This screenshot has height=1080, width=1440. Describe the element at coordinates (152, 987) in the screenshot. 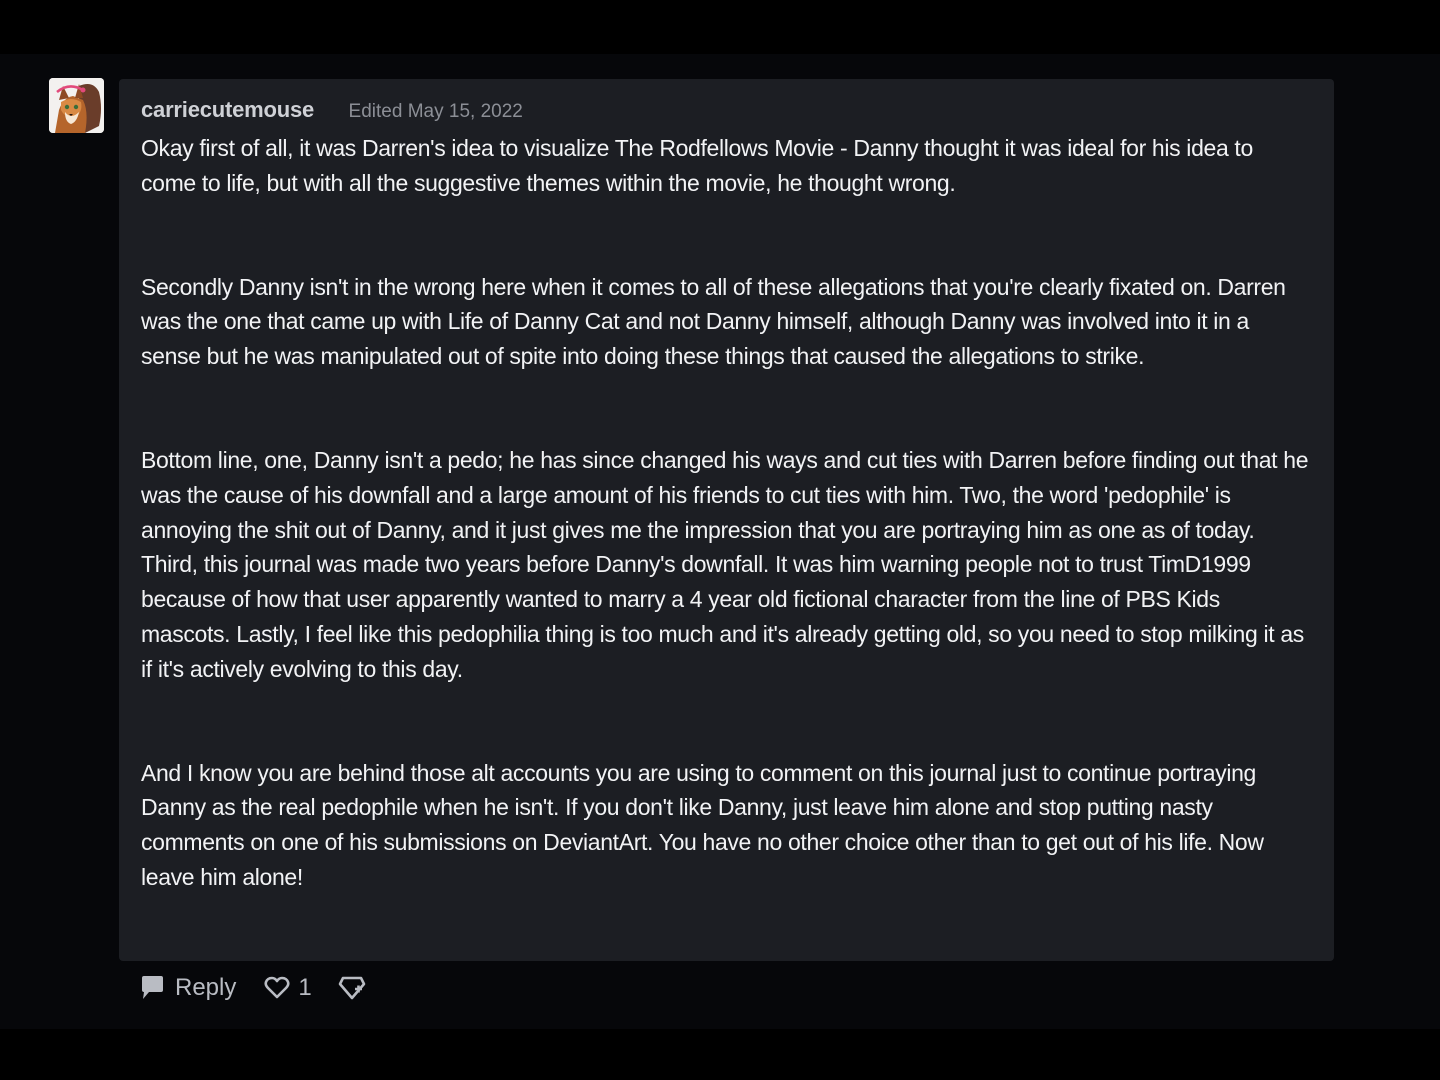

I see `speech-bubble-icon` at that location.